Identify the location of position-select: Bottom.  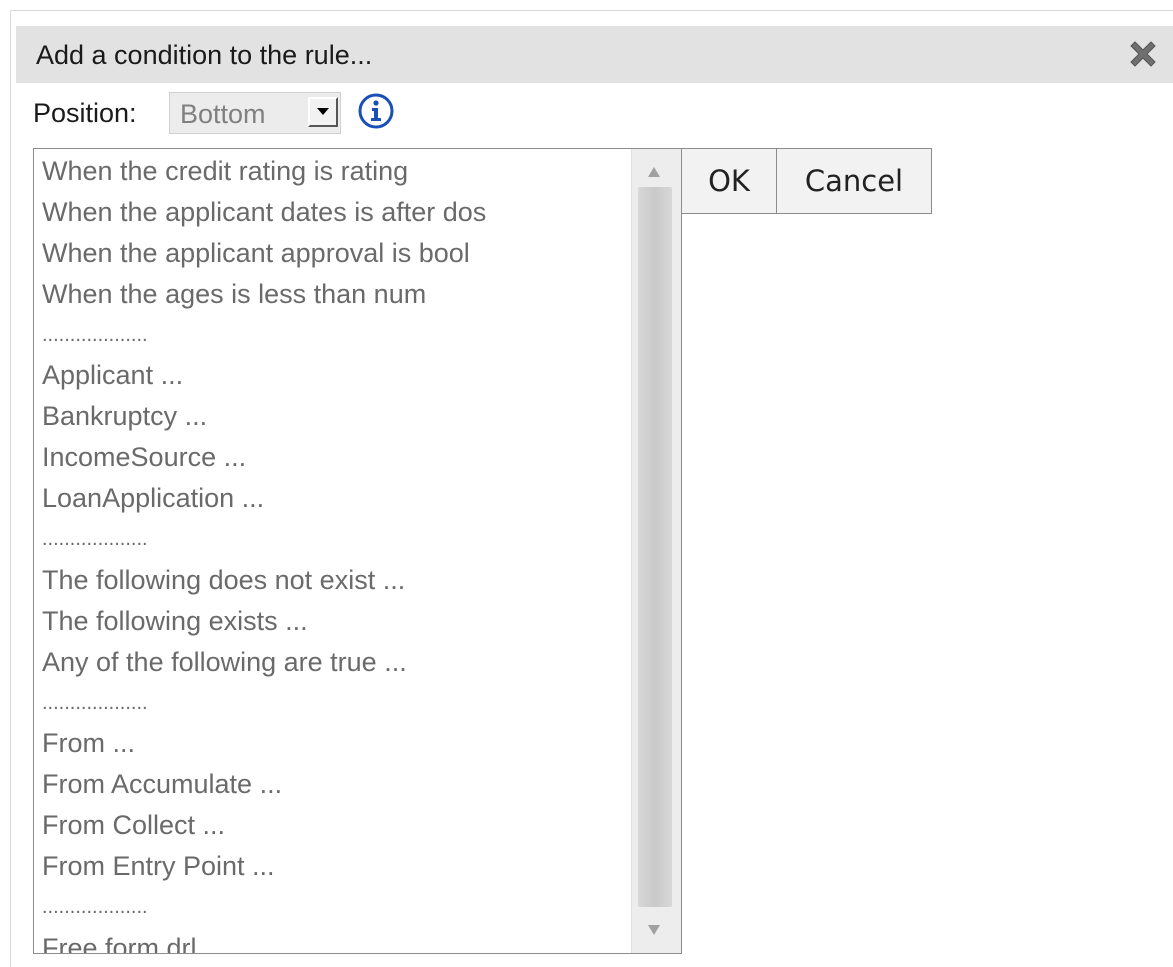
(255, 113).